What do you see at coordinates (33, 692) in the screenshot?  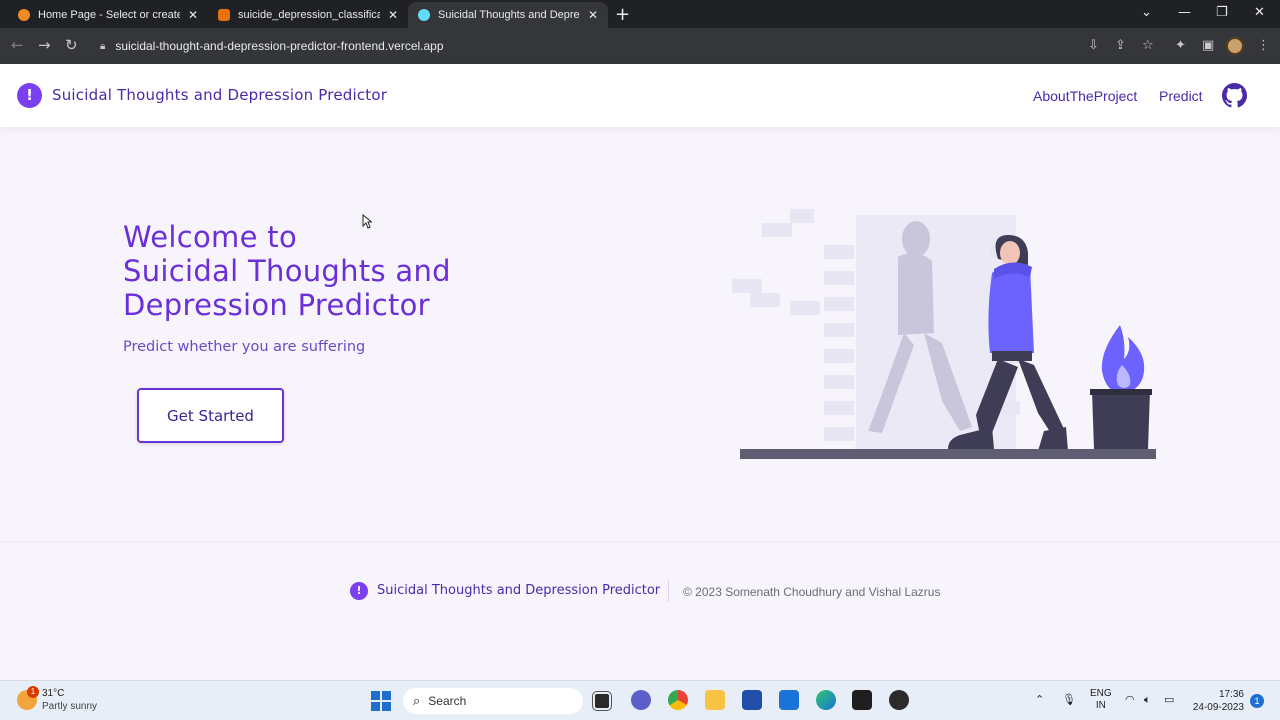 I see `weather-badge: 1` at bounding box center [33, 692].